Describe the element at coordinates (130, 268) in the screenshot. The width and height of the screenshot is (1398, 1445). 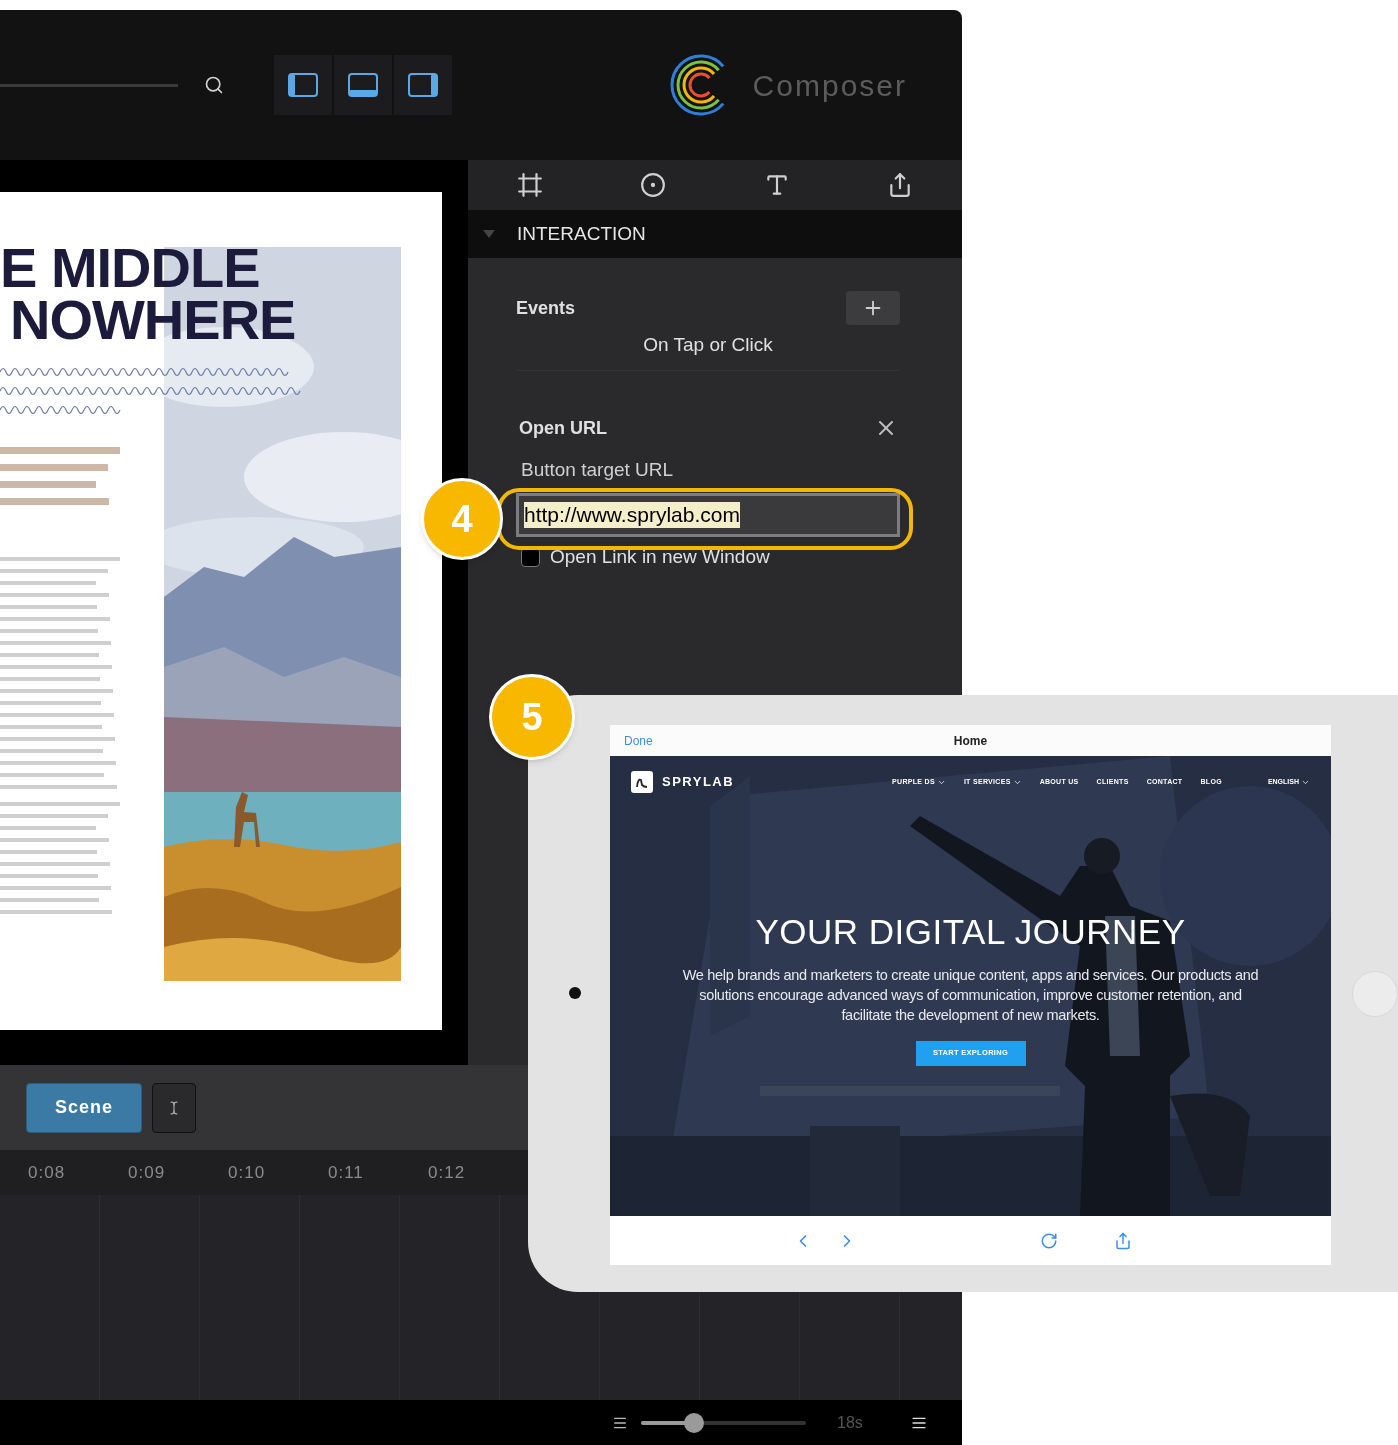
I see `headline-line: E MIDDLE` at that location.